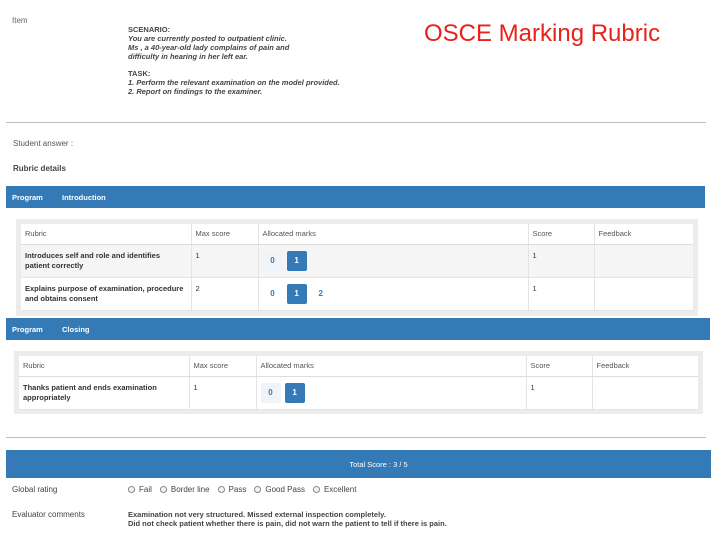 The width and height of the screenshot is (720, 540). I want to click on rating-option-border-line: Border line, so click(184, 489).